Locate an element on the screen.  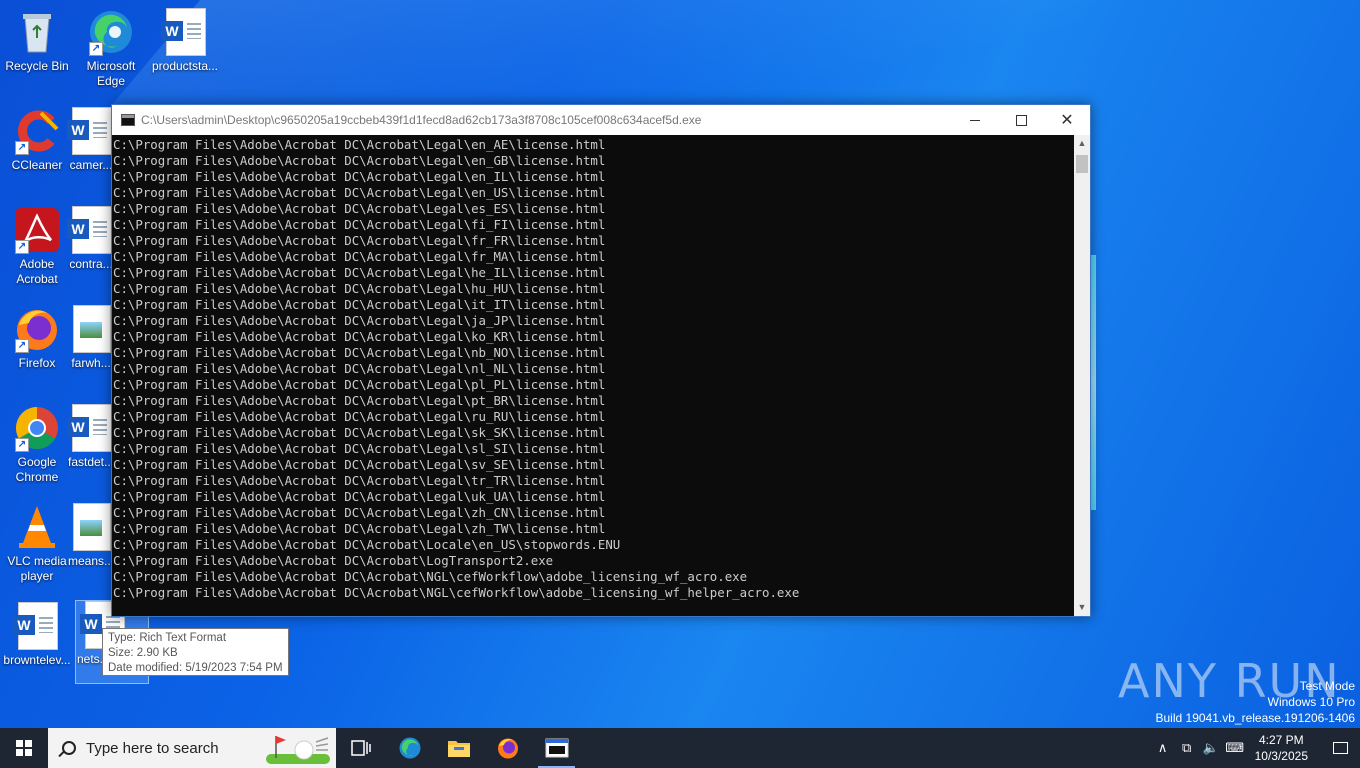
taskbar-search-box: Type here to search is located at coordinates (192, 748).